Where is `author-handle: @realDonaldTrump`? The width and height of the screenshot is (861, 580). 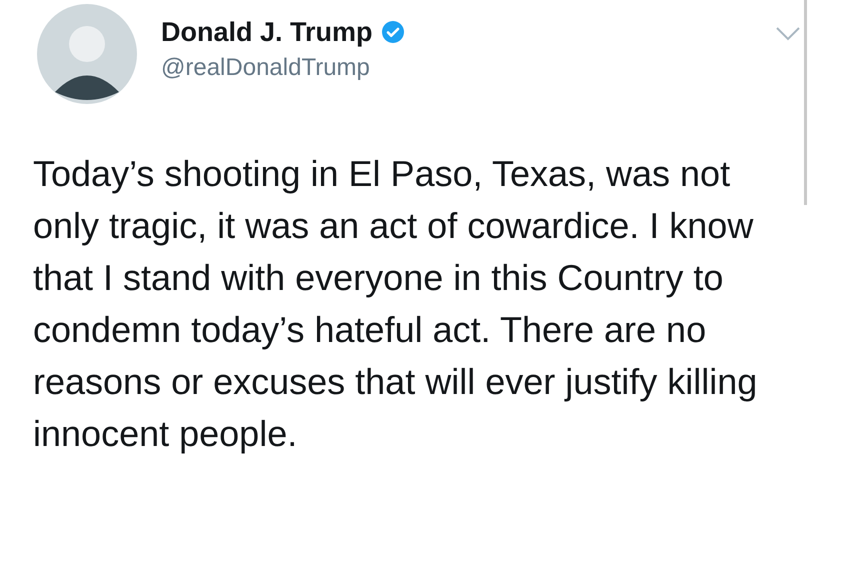
author-handle: @realDonaldTrump is located at coordinates (283, 67).